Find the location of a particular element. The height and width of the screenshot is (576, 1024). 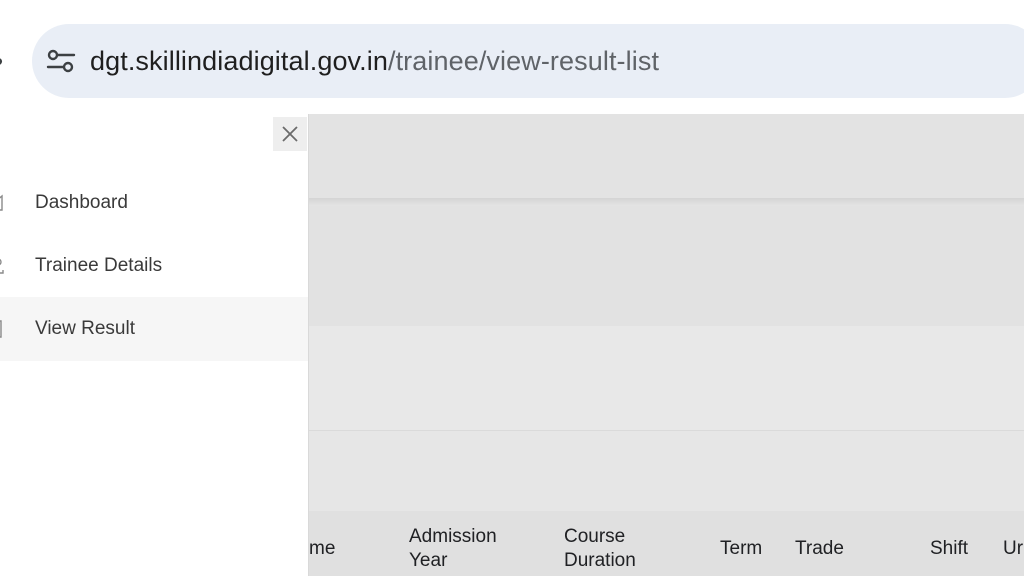

page-header-area is located at coordinates (666, 157).